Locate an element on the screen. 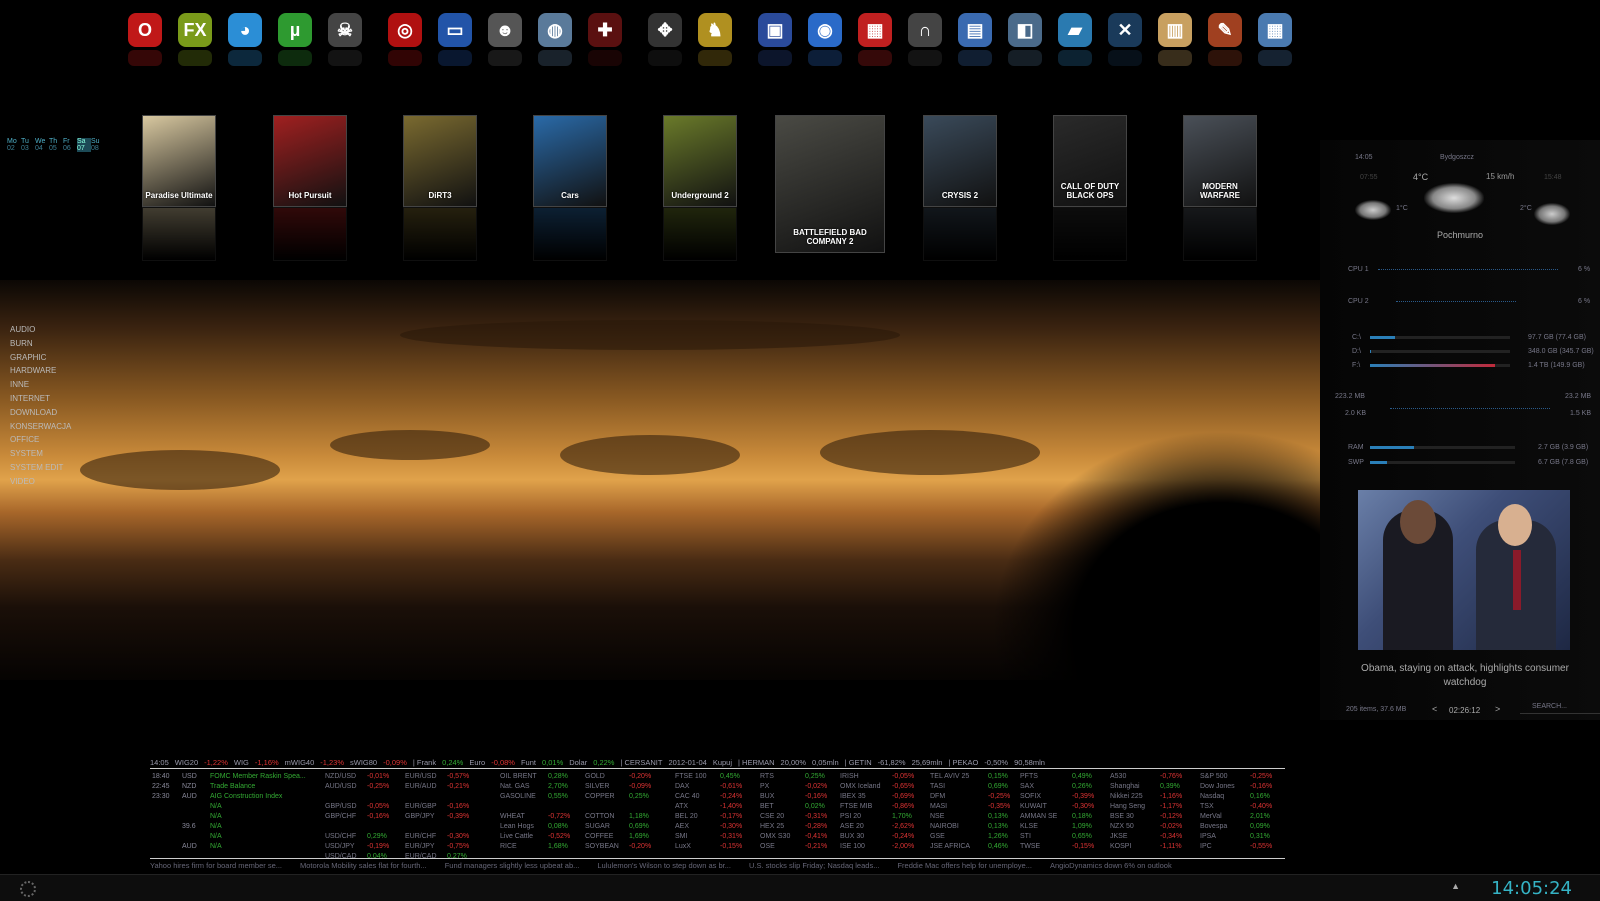  dock-item-opera: O is located at coordinates (145, 43).